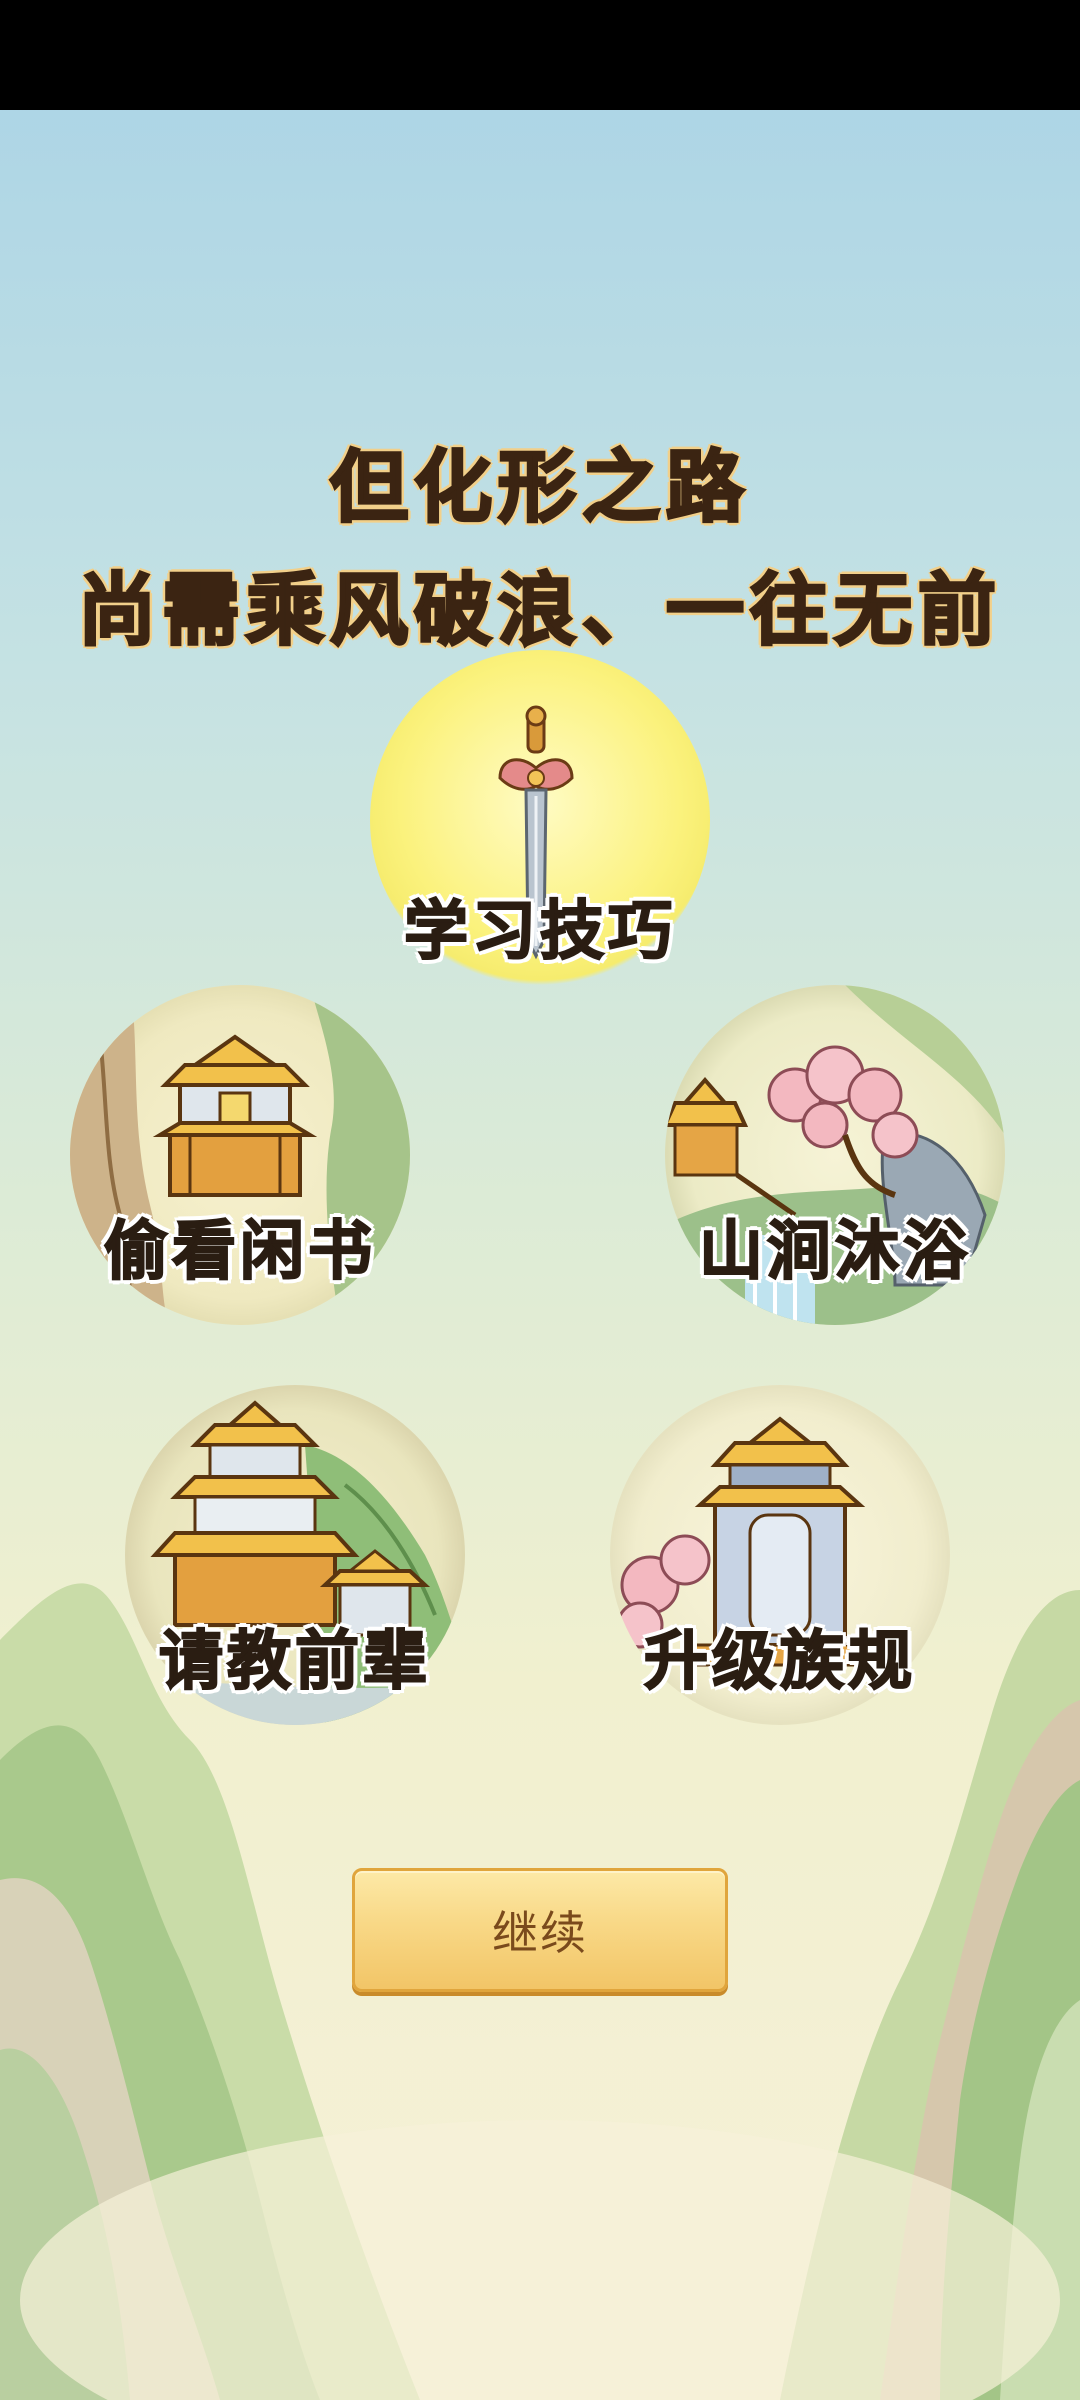 Image resolution: width=1080 pixels, height=2400 pixels. Describe the element at coordinates (540, 820) in the screenshot. I see `option-learn-skill: 学习技巧` at that location.